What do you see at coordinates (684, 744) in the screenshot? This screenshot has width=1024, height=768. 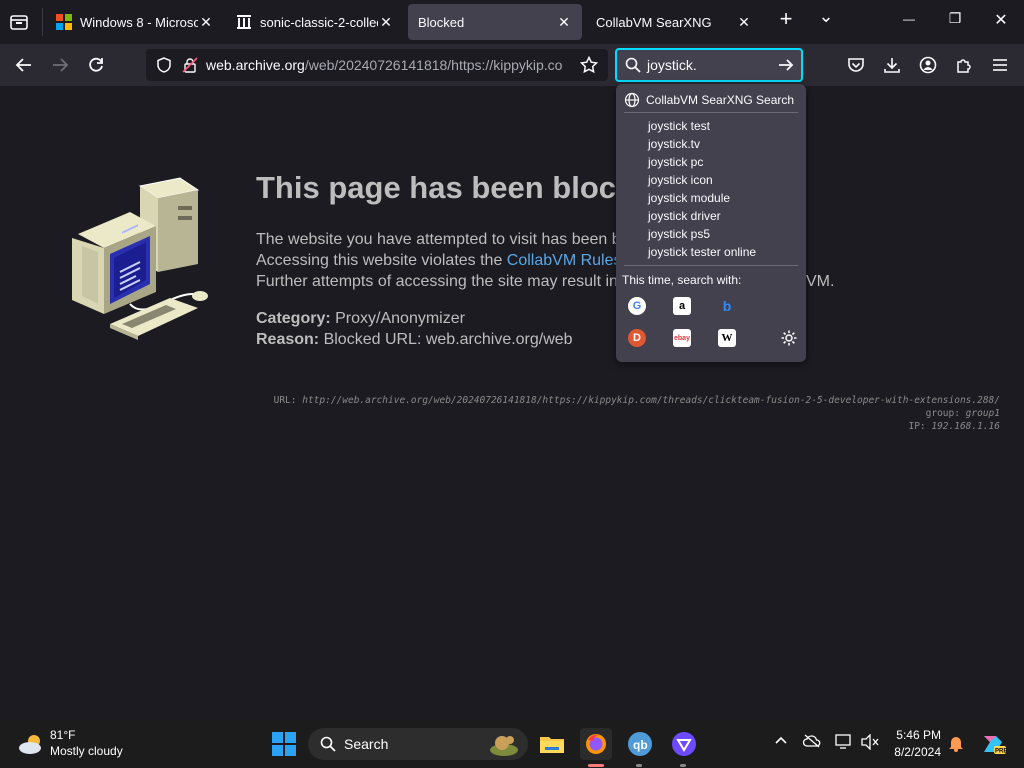 I see `proton-vpn-icon` at bounding box center [684, 744].